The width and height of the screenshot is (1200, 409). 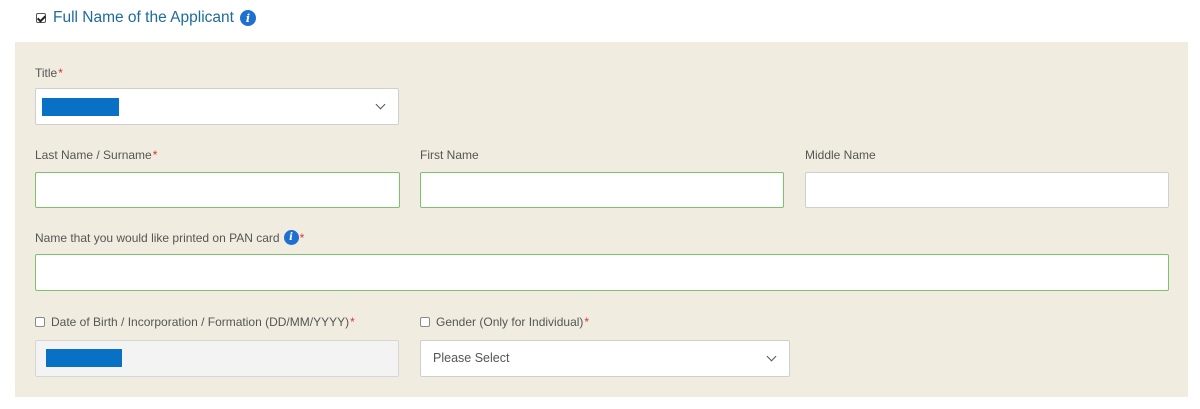 I want to click on section-title: Full Name of the Applicant, so click(x=143, y=17).